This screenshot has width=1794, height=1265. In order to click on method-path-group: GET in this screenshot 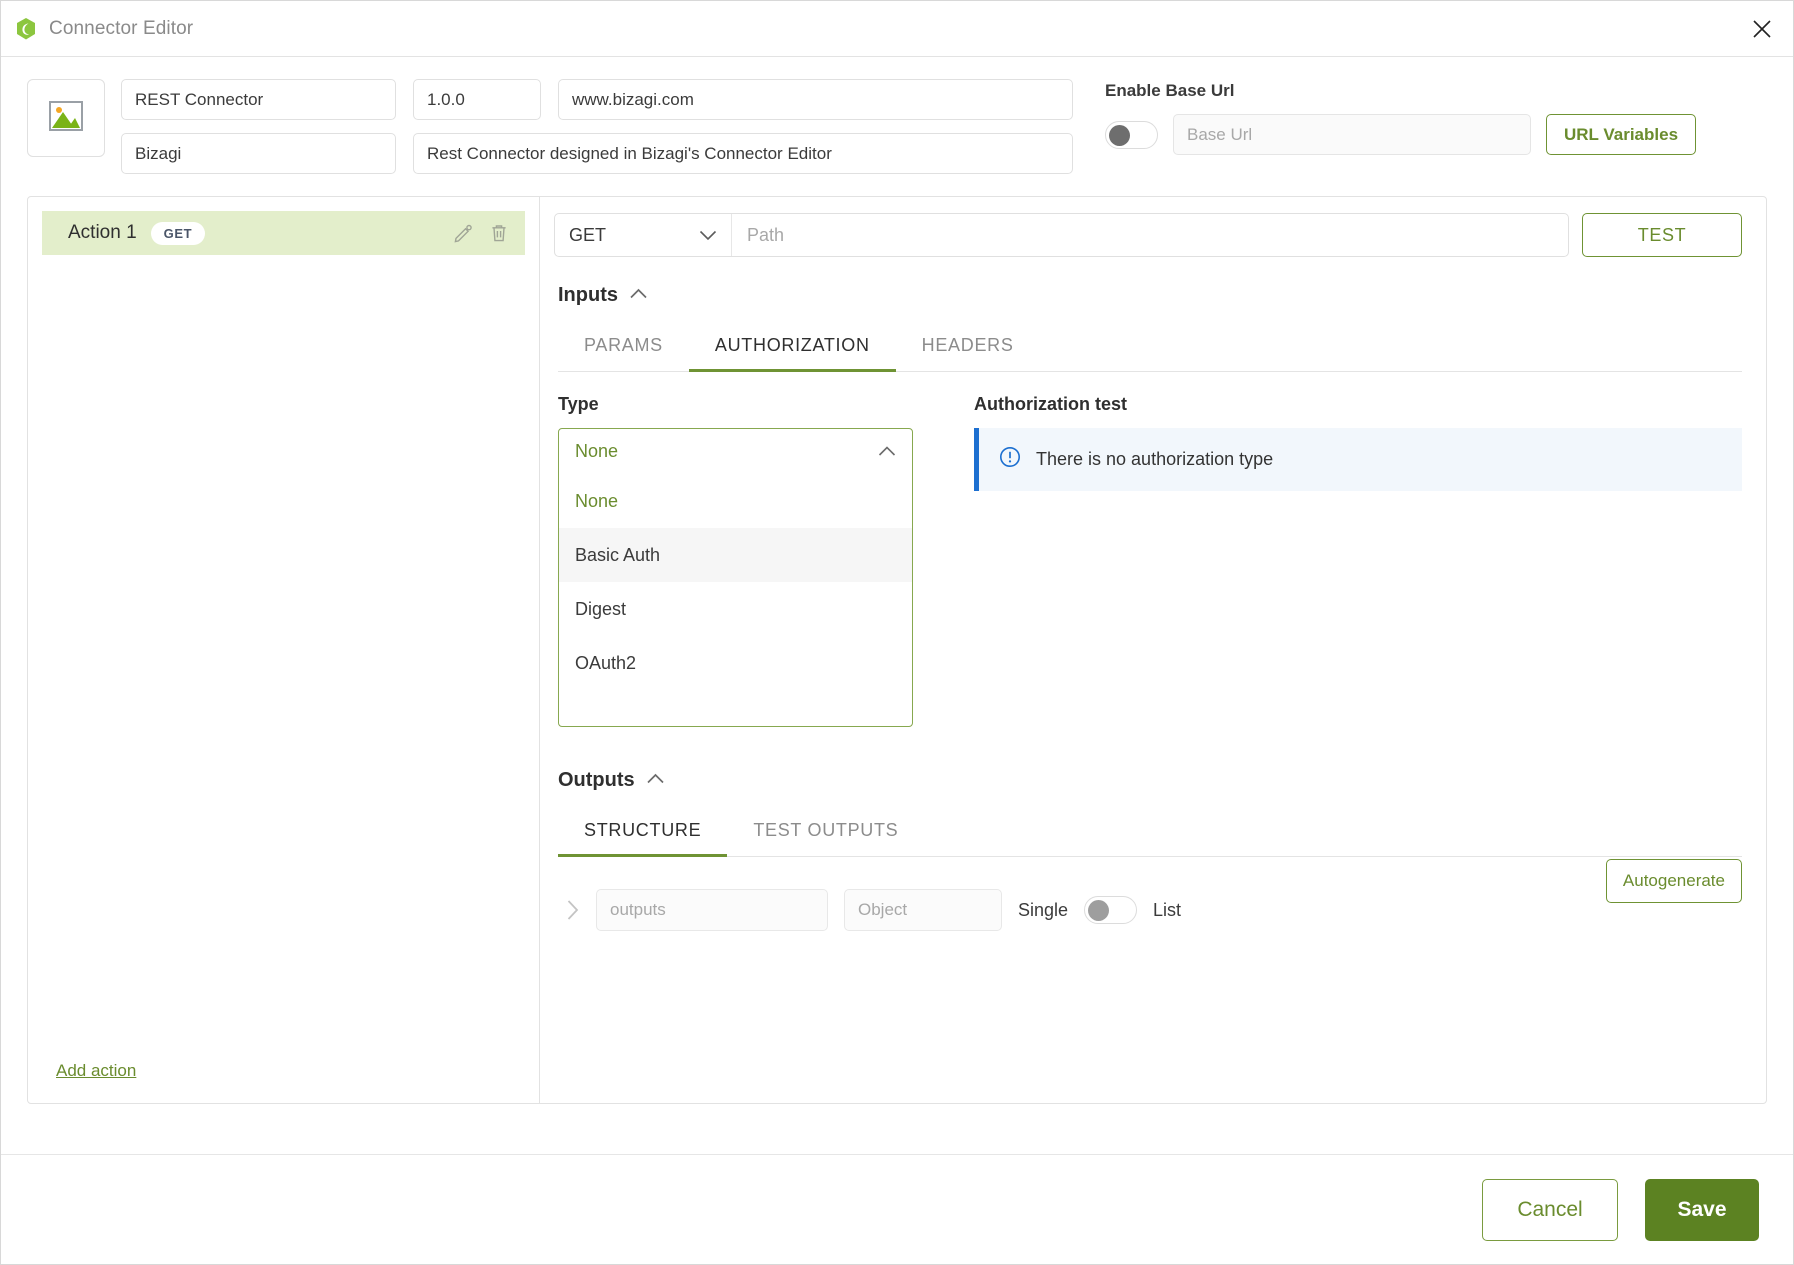, I will do `click(1061, 235)`.